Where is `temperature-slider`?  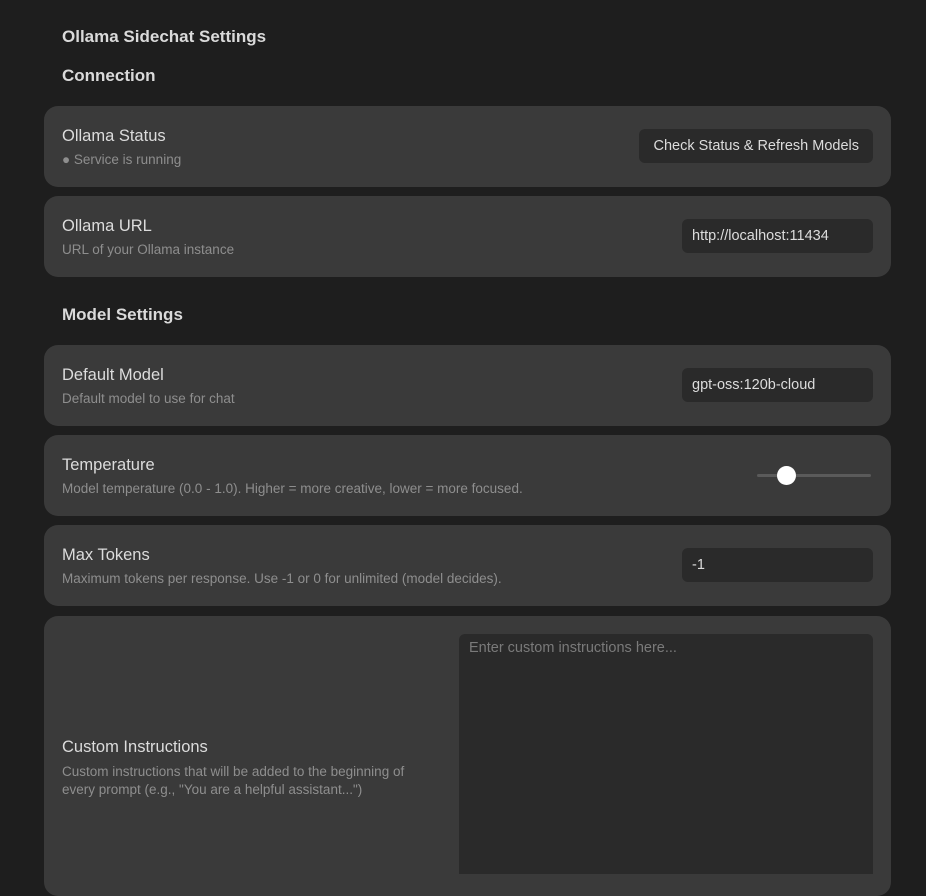 temperature-slider is located at coordinates (814, 475).